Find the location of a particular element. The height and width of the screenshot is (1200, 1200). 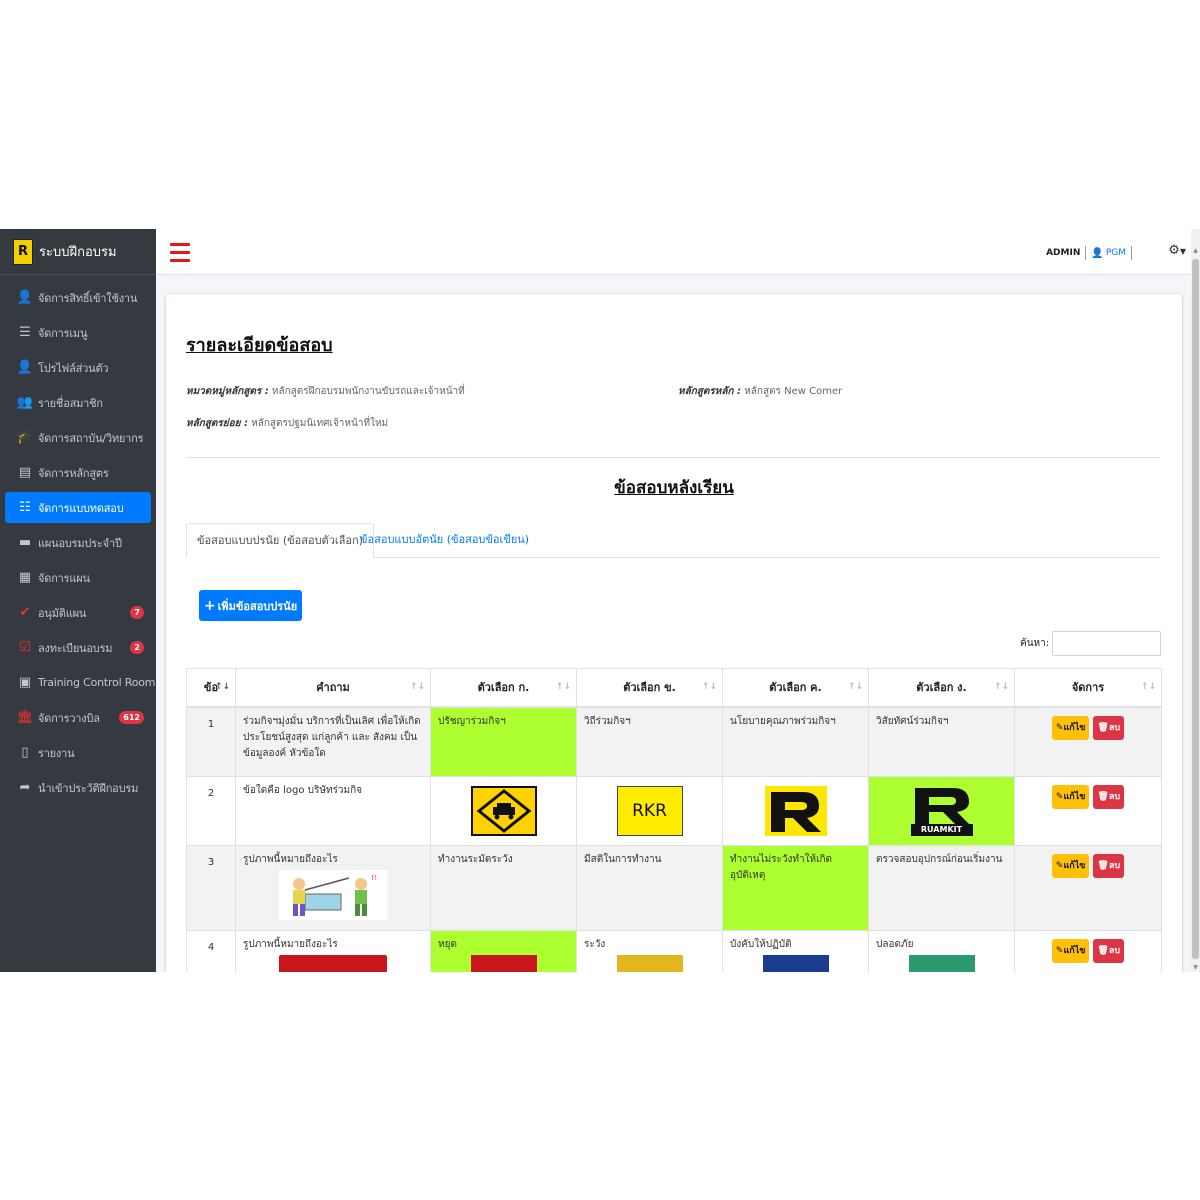

sidebar-item-2: ☰ จัดการเมนู is located at coordinates (78, 332).